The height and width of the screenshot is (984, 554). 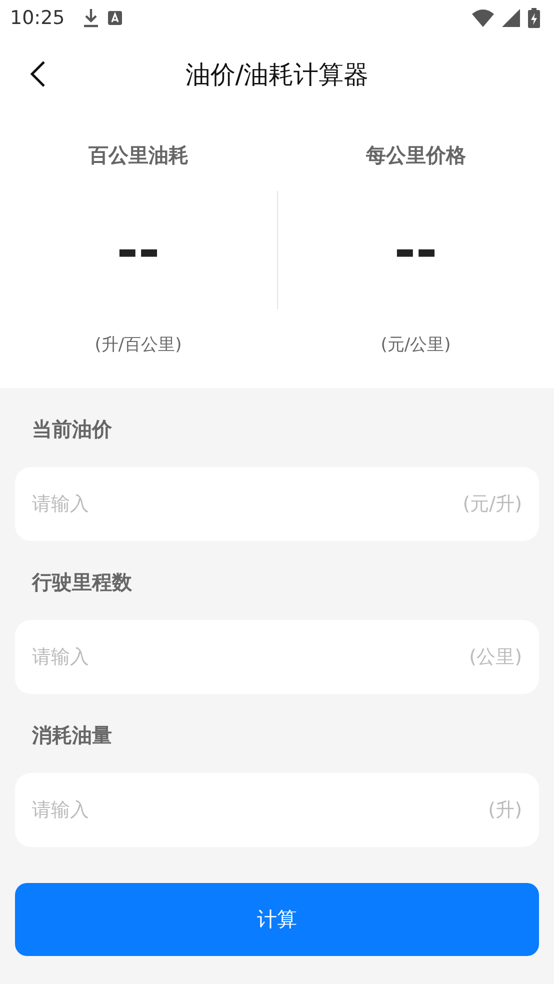 What do you see at coordinates (90, 18) in the screenshot?
I see `download-icon` at bounding box center [90, 18].